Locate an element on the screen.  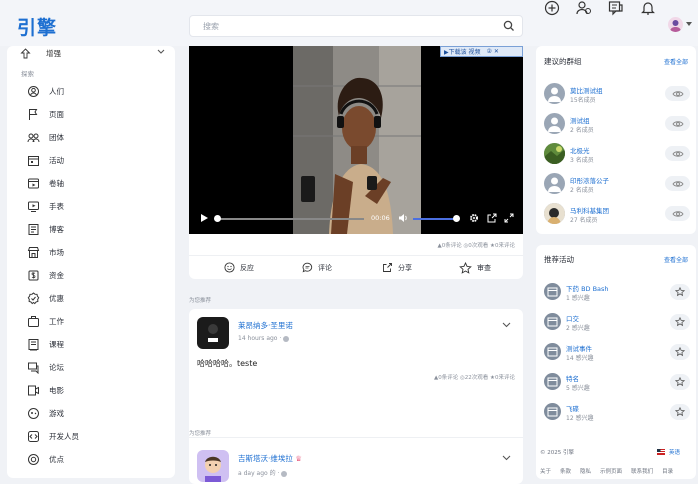
event-interest: 14 感兴趣 is located at coordinates (580, 358).